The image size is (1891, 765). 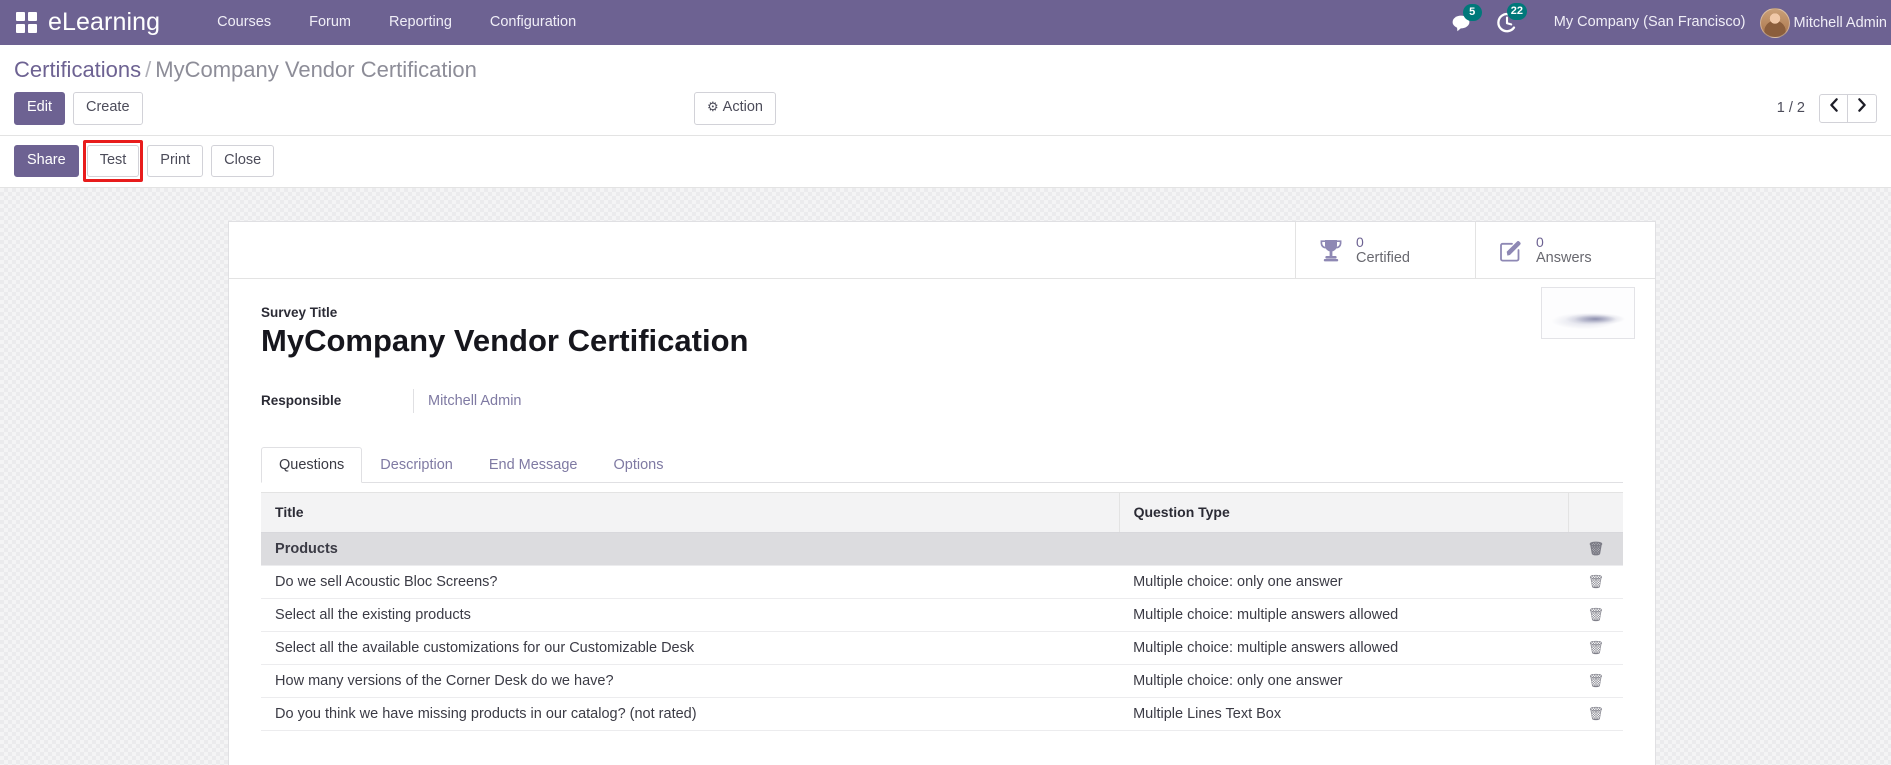 I want to click on user-menu: Mitchell Admin, so click(x=1825, y=22).